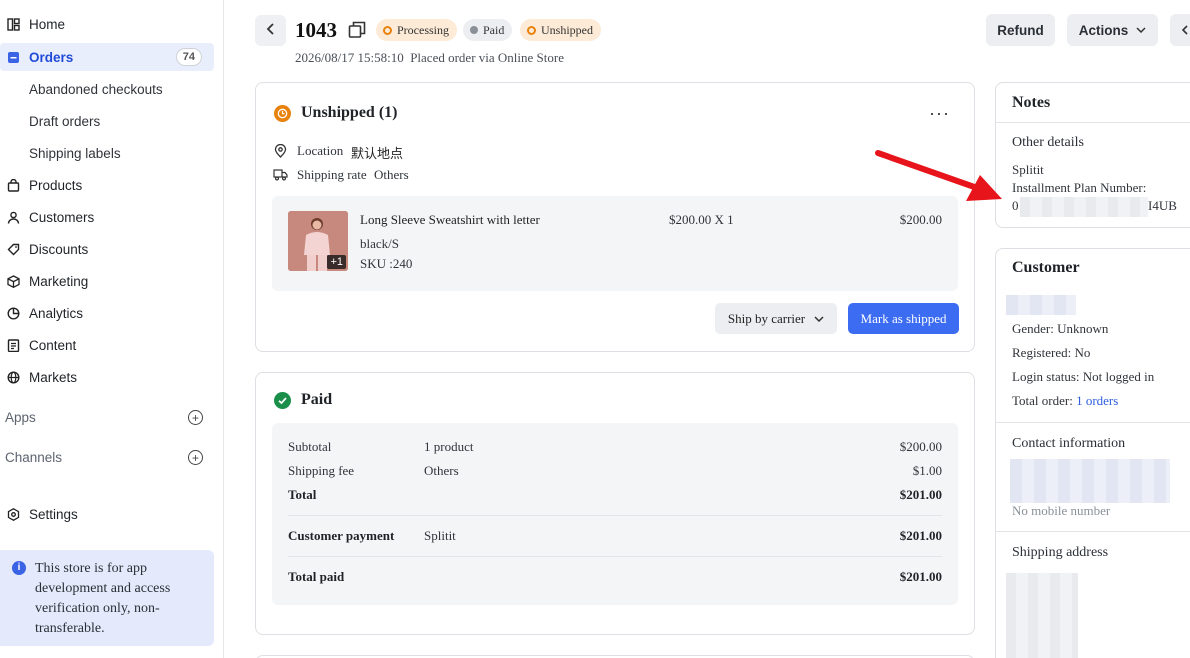  Describe the element at coordinates (377, 153) in the screenshot. I see `location-value: 默认地点` at that location.